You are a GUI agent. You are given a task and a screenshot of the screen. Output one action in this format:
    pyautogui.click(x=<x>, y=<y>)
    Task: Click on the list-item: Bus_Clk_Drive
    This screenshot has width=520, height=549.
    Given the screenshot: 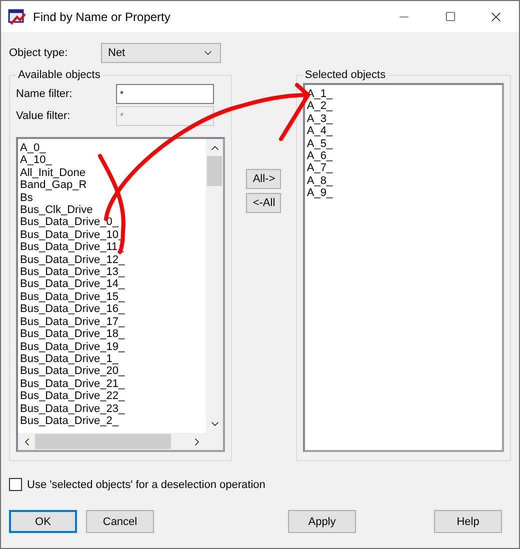 What is the action you would take?
    pyautogui.click(x=112, y=210)
    